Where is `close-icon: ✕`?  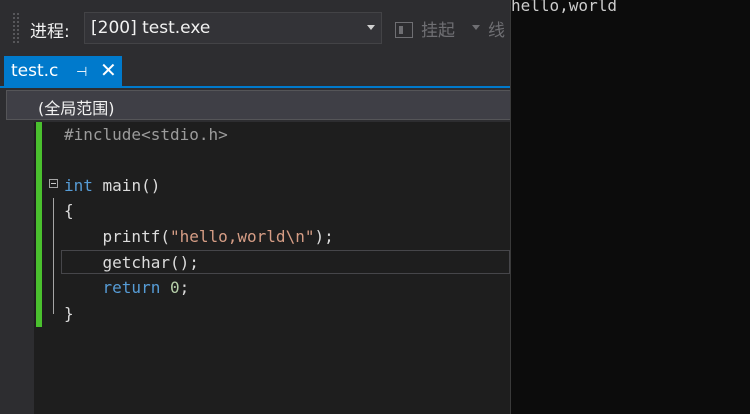
close-icon: ✕ is located at coordinates (108, 70).